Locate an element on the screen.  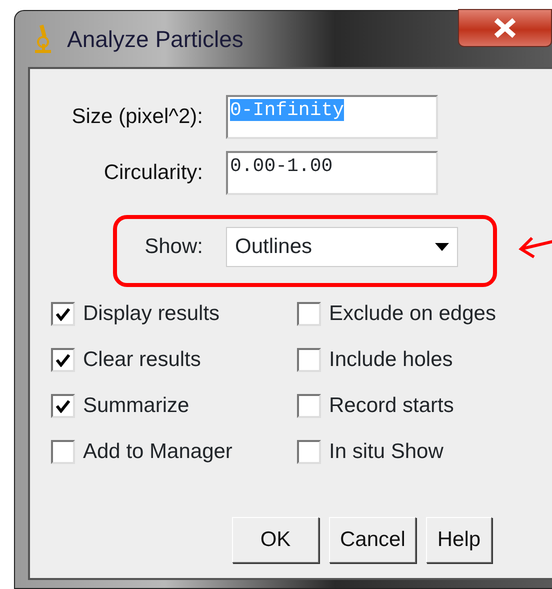
dialog-button: OK is located at coordinates (275, 540).